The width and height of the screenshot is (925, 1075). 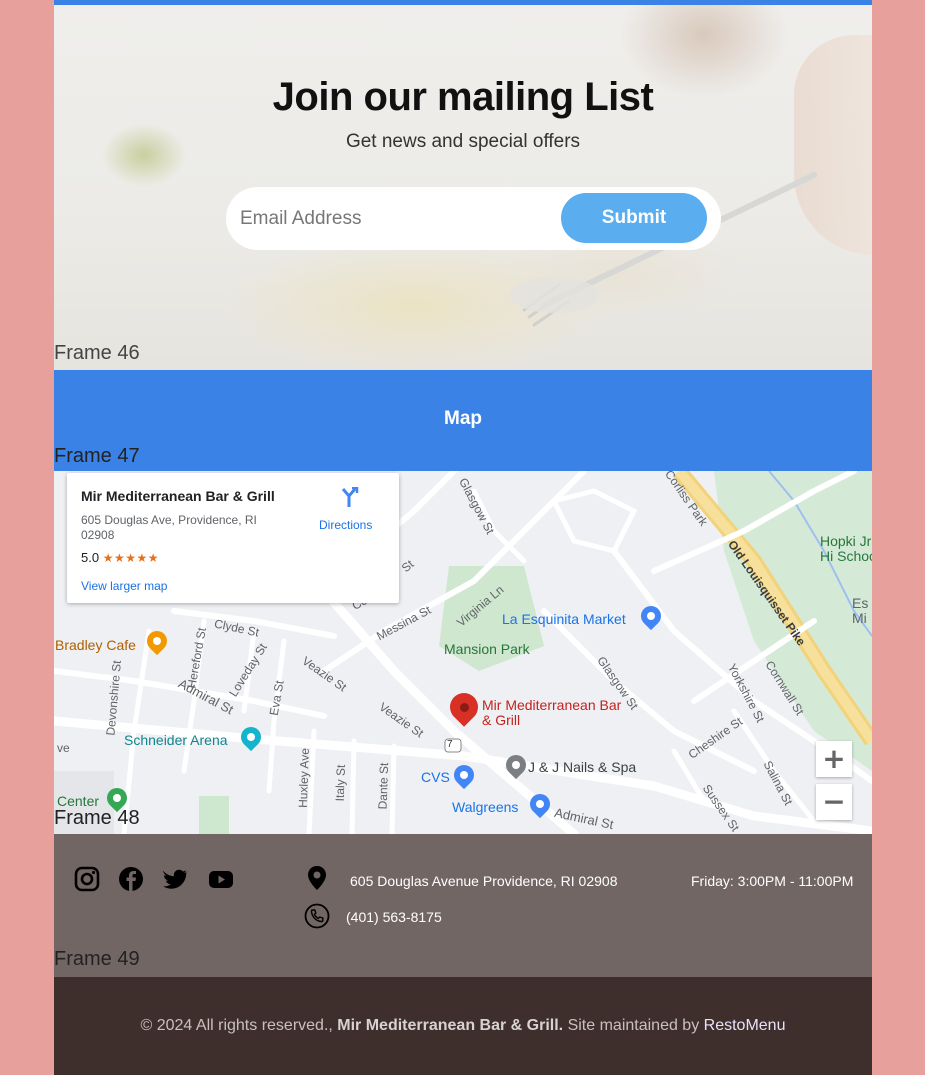 What do you see at coordinates (131, 879) in the screenshot?
I see `facebook-icon` at bounding box center [131, 879].